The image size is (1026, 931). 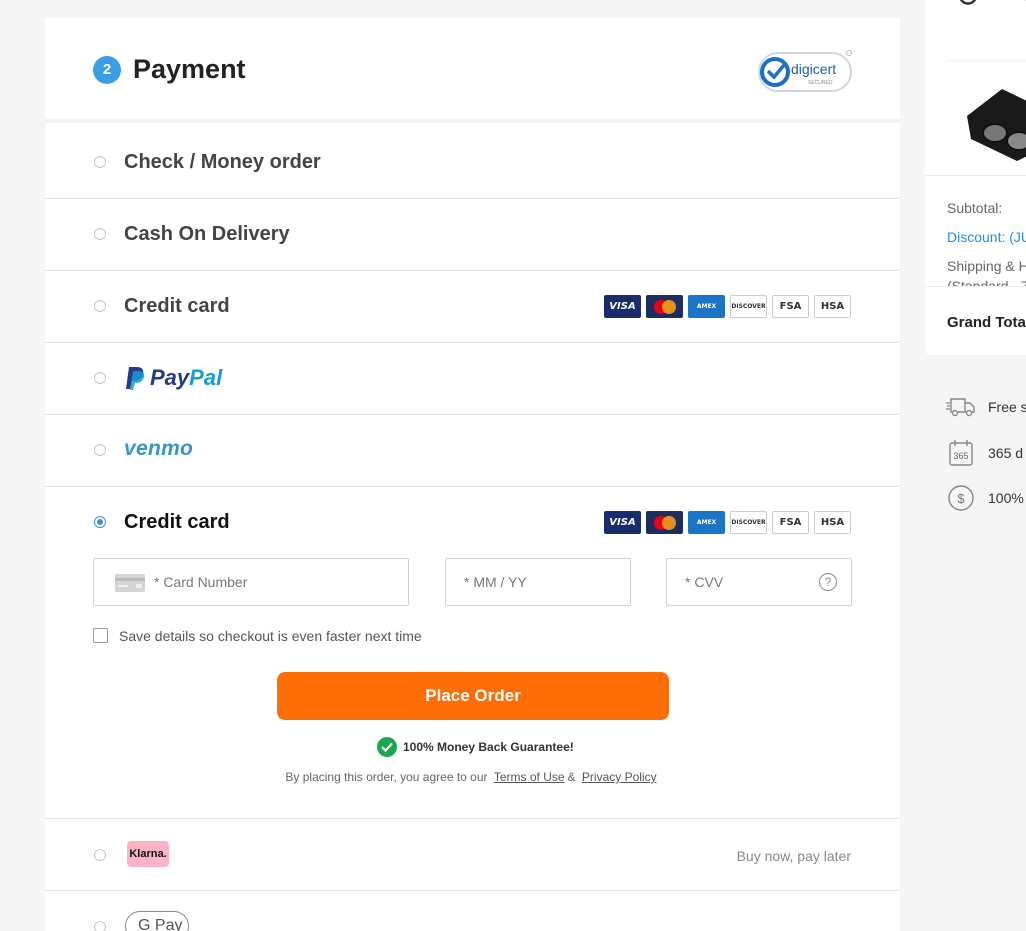 I want to click on svg-text: digicert, so click(x=813, y=69).